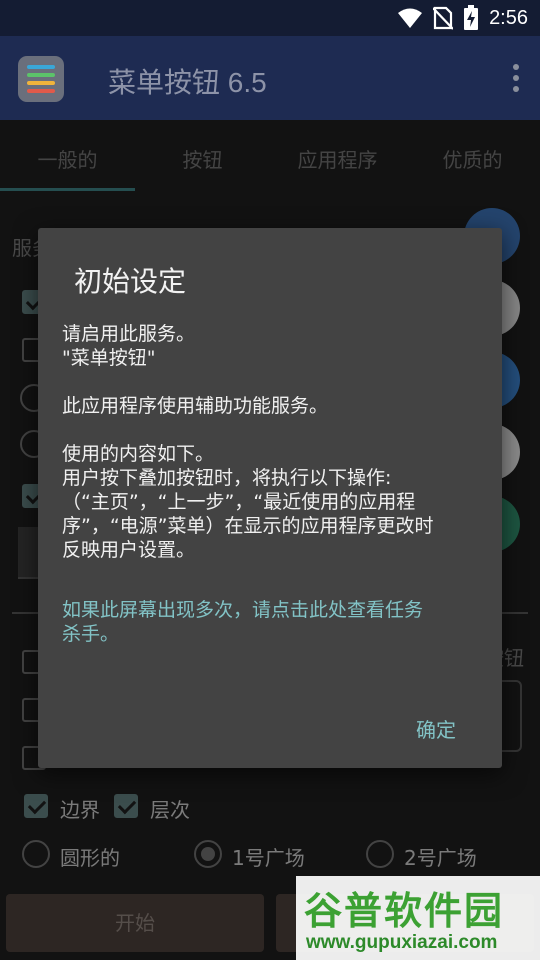  I want to click on app-logo-icon, so click(41, 79).